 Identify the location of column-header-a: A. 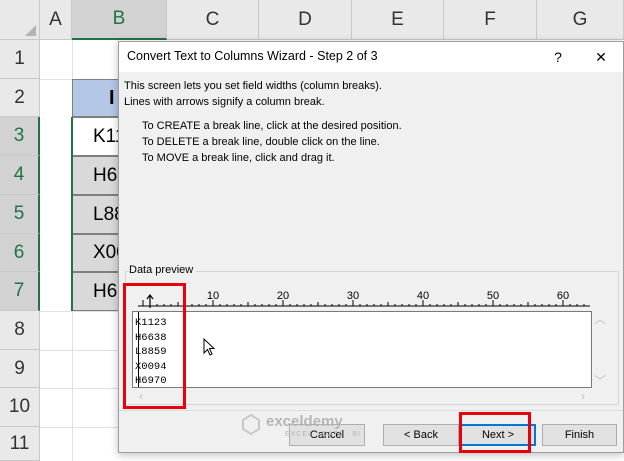
(56, 20).